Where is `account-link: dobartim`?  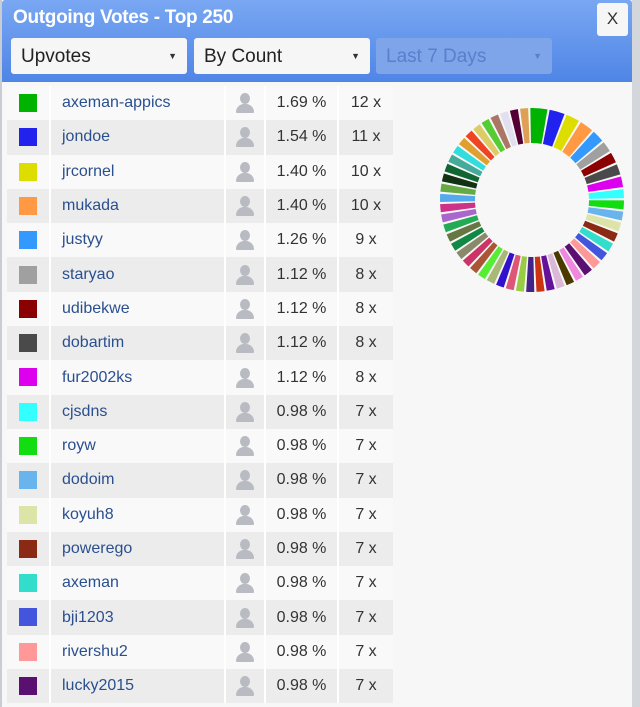 account-link: dobartim is located at coordinates (138, 343).